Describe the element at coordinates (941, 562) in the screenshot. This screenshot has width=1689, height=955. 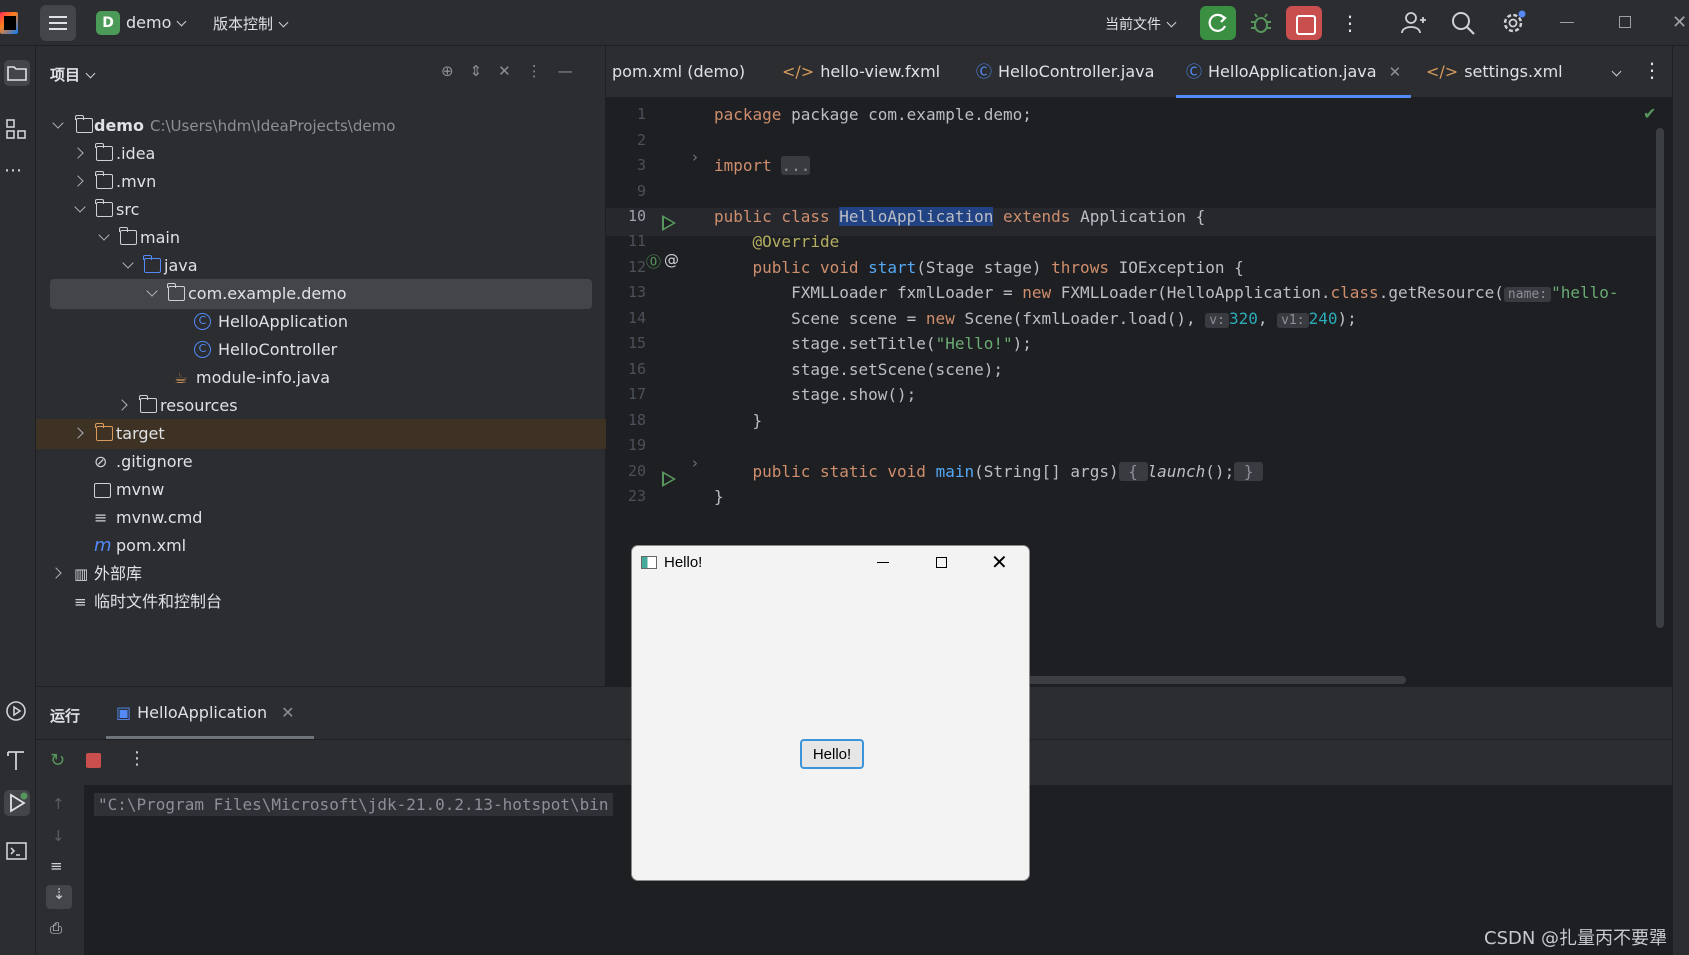
I see `hello-maximize-icon` at that location.